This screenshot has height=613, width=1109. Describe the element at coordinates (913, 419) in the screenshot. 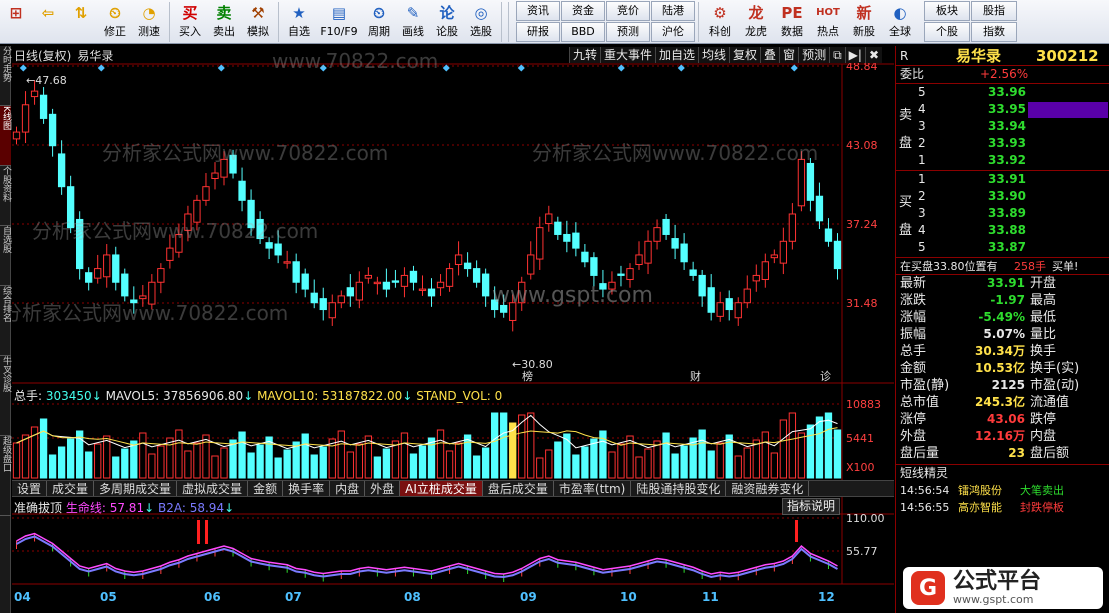

I see `stat-label: 涨停` at that location.